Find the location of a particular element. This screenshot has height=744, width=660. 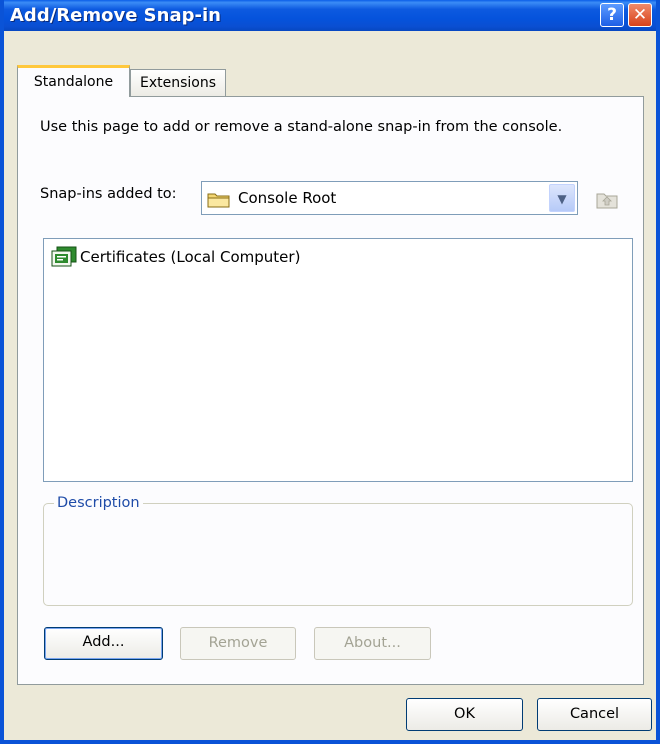

up-one-level-folder-icon is located at coordinates (607, 200).